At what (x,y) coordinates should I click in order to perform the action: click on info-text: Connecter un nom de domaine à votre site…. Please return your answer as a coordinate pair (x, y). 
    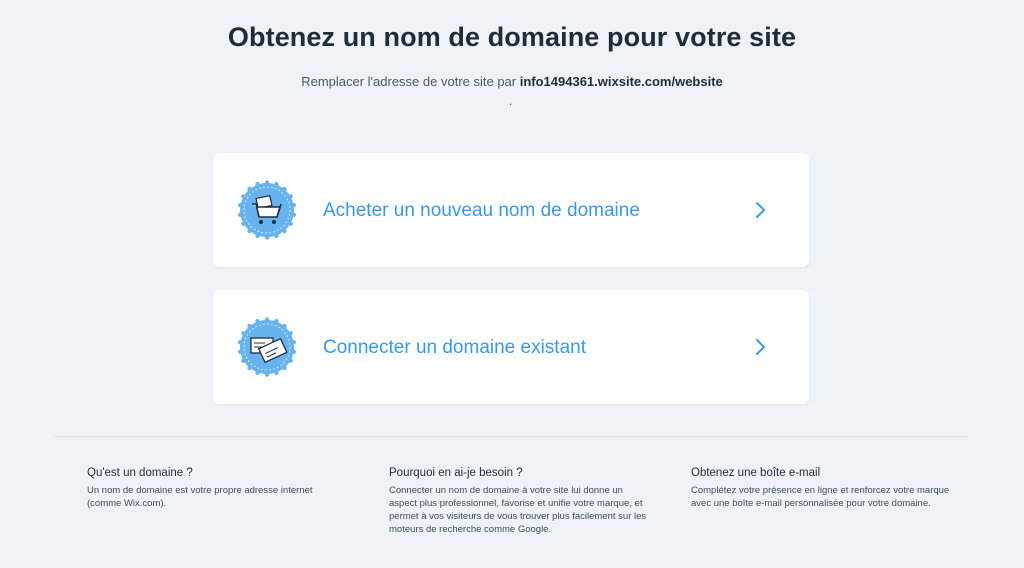
    Looking at the image, I should click on (518, 510).